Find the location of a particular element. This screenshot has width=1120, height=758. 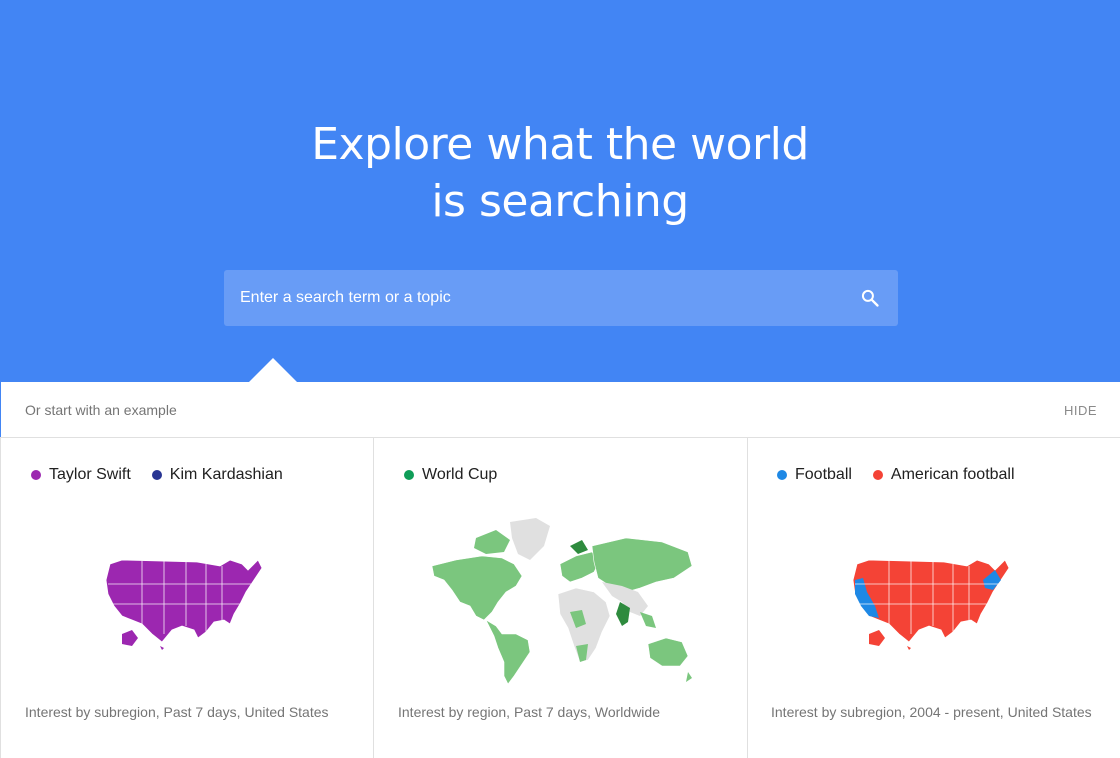

hide-button: HIDE is located at coordinates (1080, 410).